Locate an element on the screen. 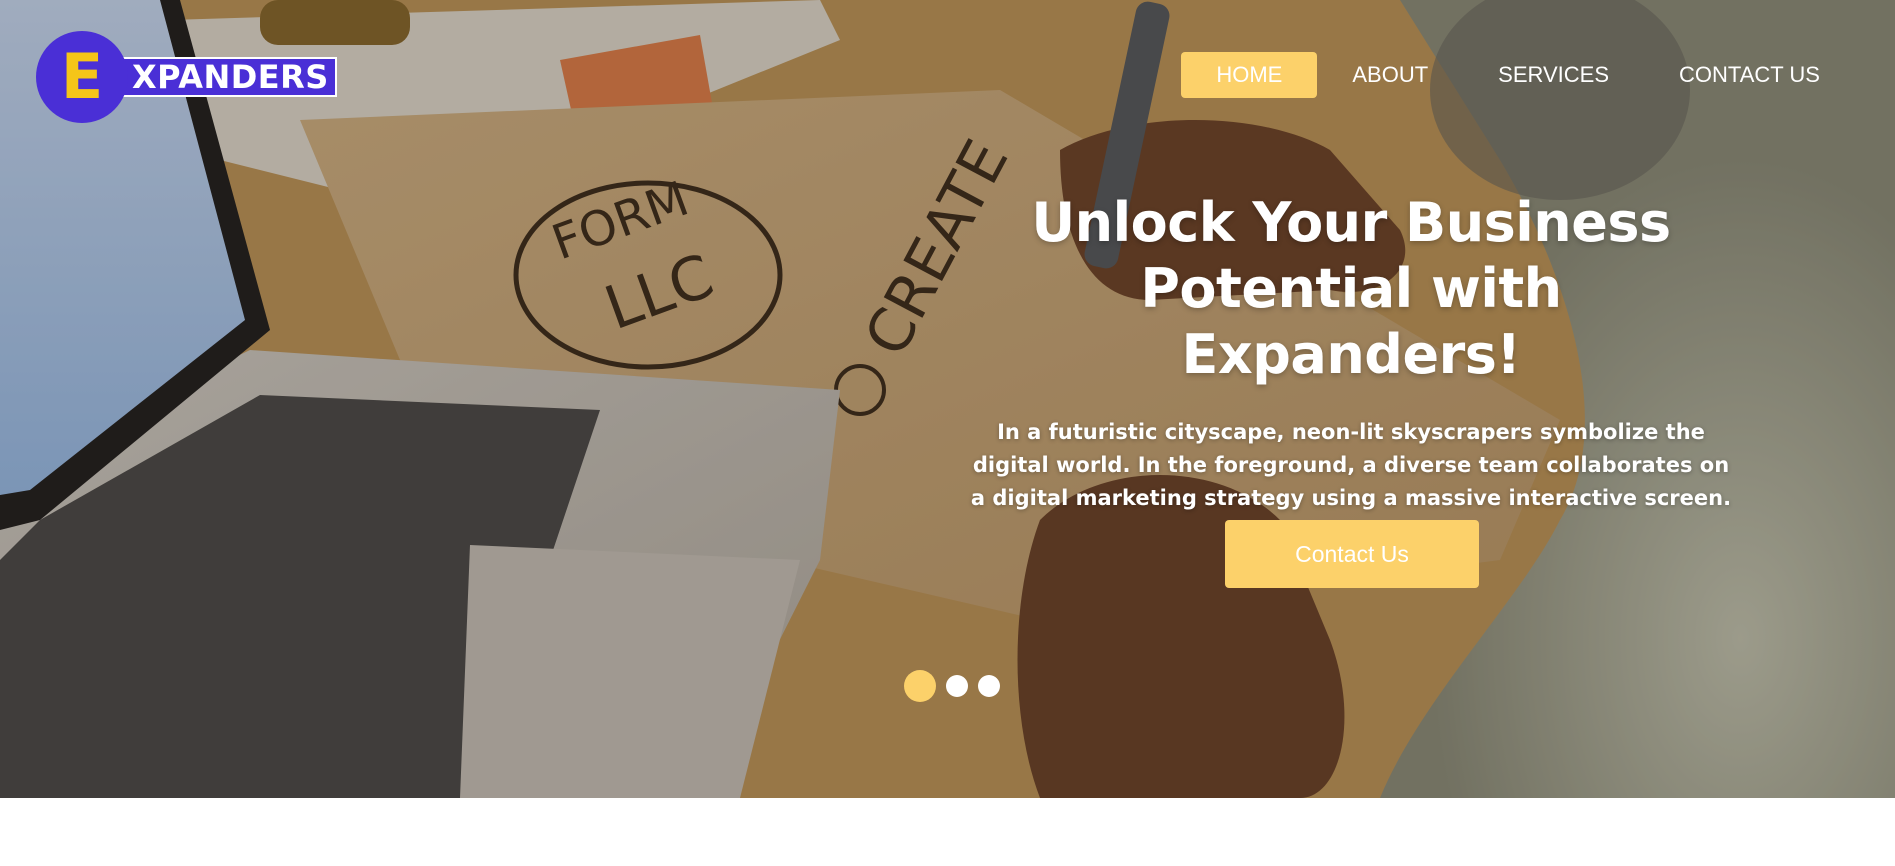 The width and height of the screenshot is (1895, 866). slider-dots is located at coordinates (957, 686).